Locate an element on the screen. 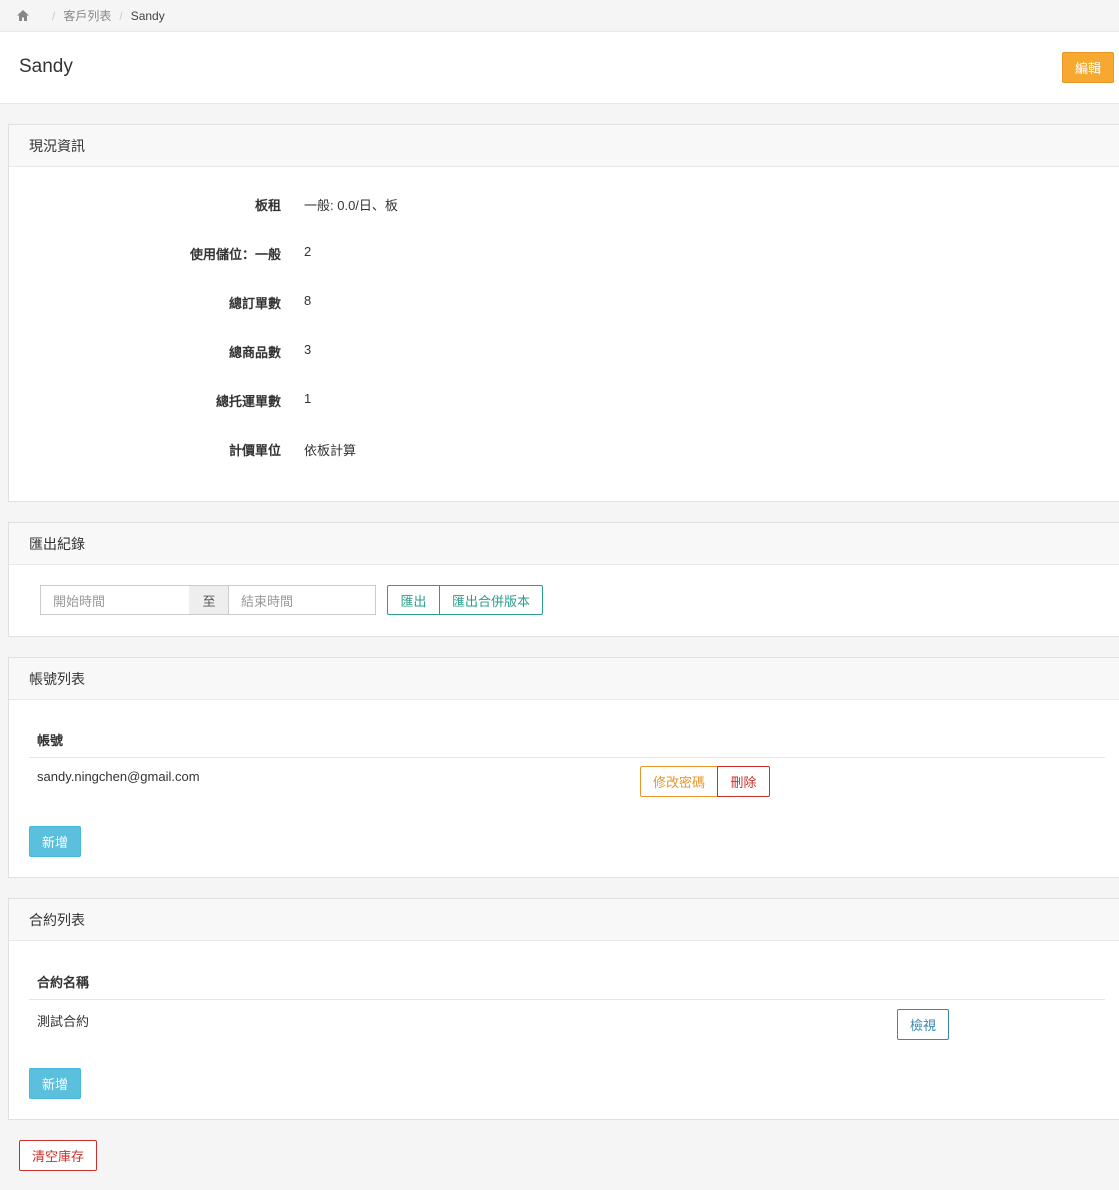 The height and width of the screenshot is (1190, 1119). info-value: 一般: 0.0/日、板 is located at coordinates (351, 205).